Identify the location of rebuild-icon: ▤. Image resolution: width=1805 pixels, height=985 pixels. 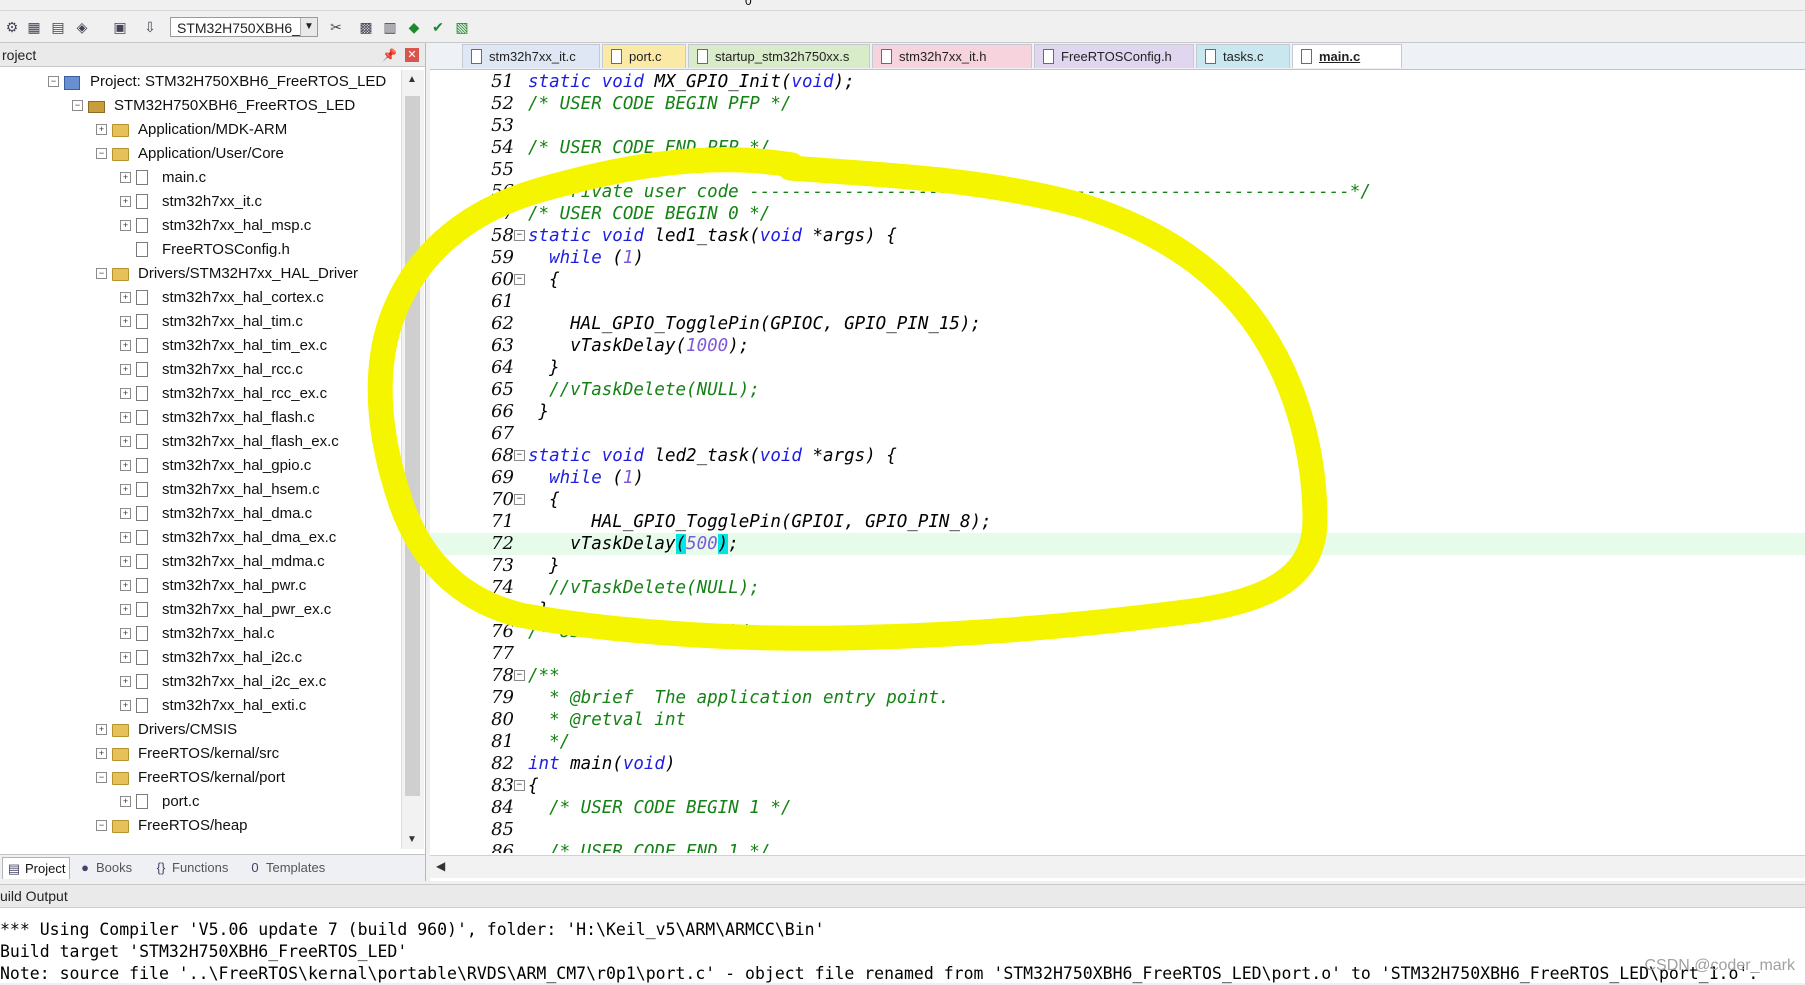
(58, 27).